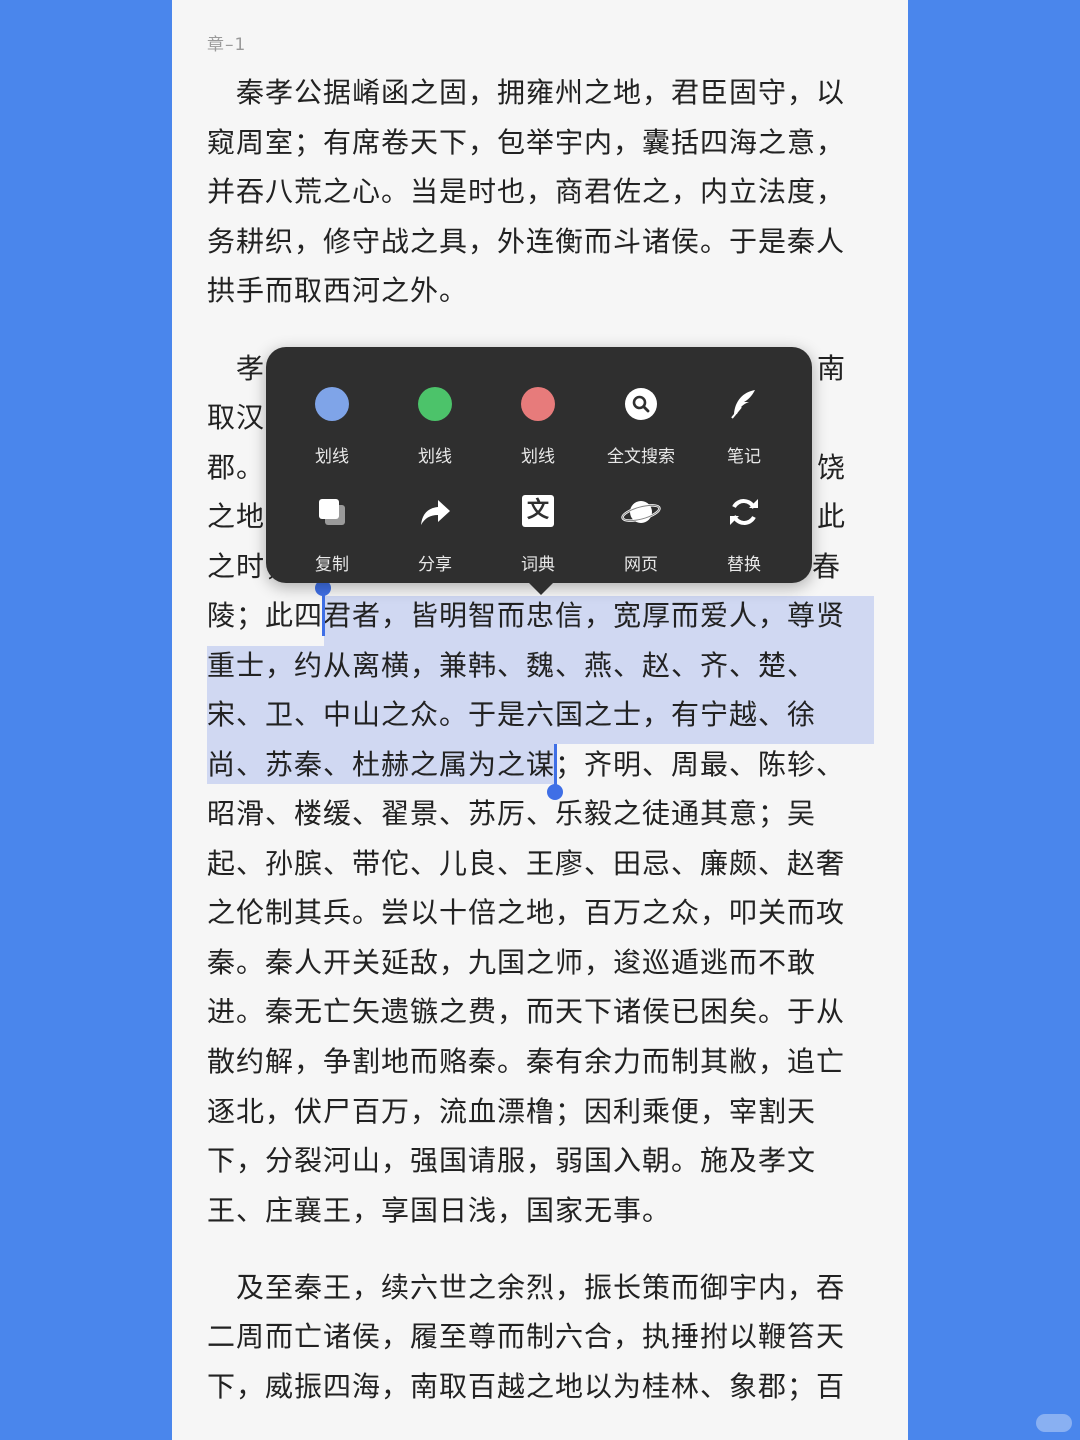  What do you see at coordinates (512, 665) in the screenshot?
I see `text-line: 重士，约从离横，兼韩、魏、燕、赵、齐、楚、` at bounding box center [512, 665].